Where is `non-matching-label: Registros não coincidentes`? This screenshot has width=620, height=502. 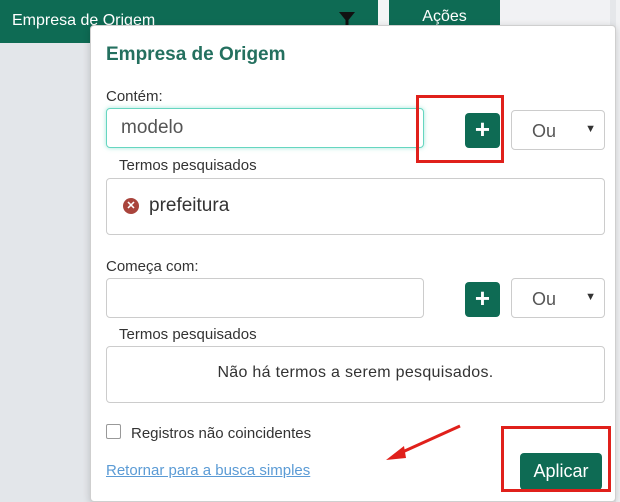
non-matching-label: Registros não coincidentes is located at coordinates (221, 433).